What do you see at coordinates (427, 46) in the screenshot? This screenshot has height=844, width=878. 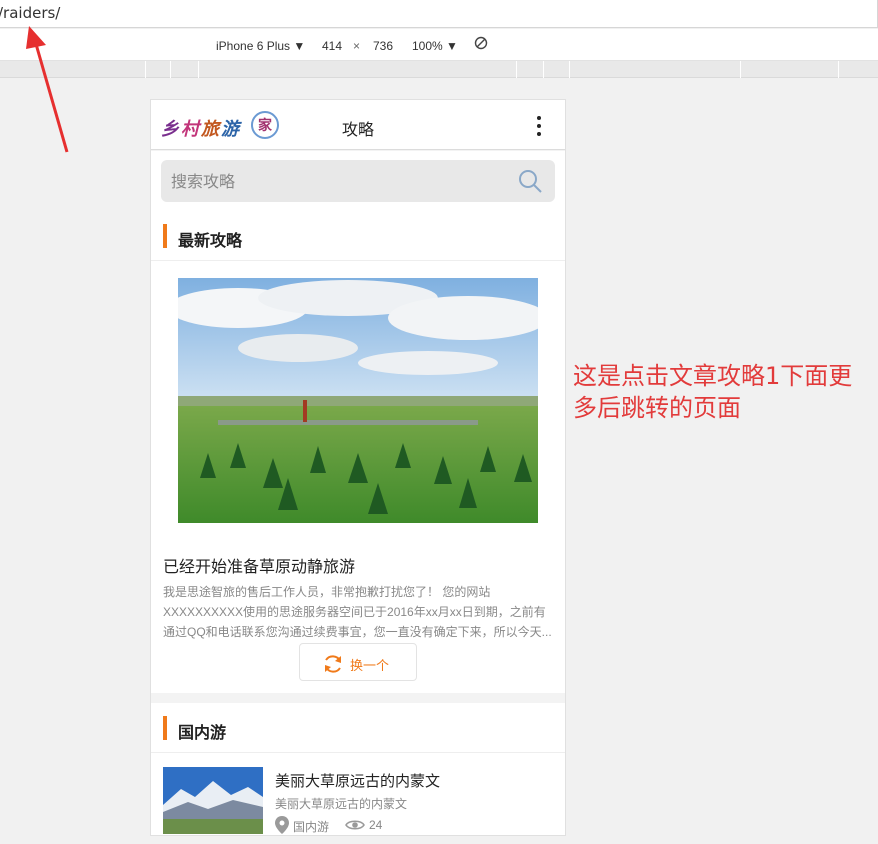 I see `zoom-value: 100%` at bounding box center [427, 46].